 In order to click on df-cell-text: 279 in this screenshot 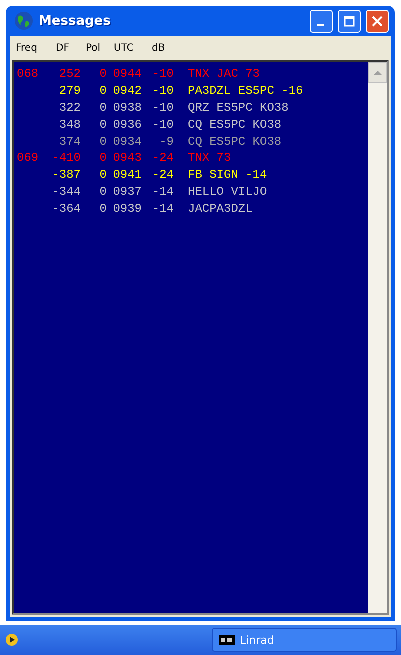, I will do `click(69, 91)`.